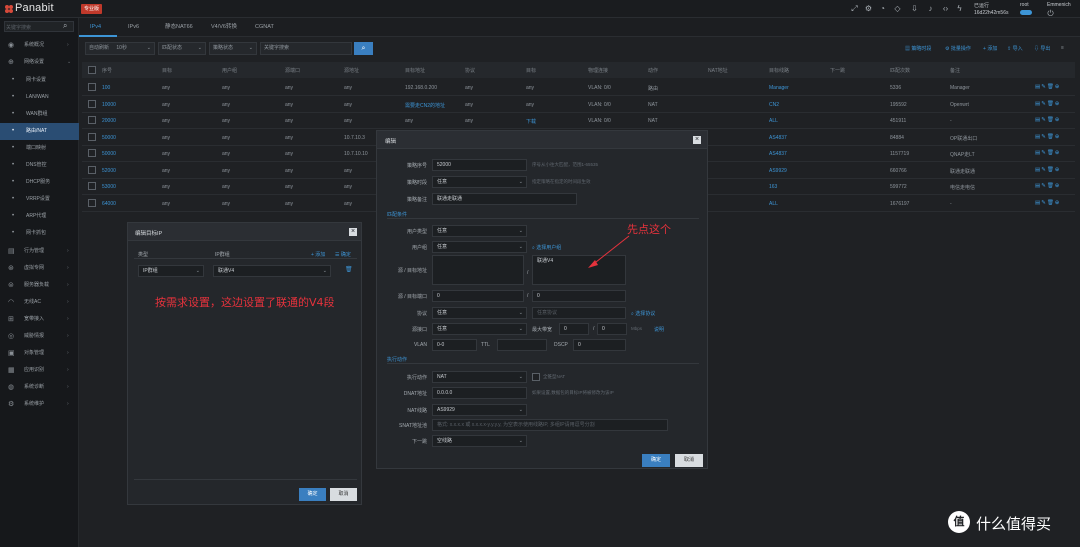 The width and height of the screenshot is (1080, 547). I want to click on policy-status-select: 策略状态 ⌄, so click(233, 48).